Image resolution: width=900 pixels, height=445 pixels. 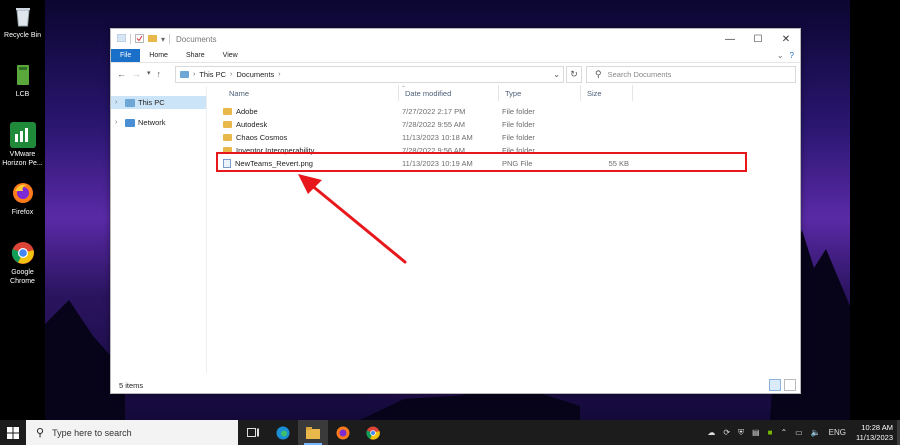 I want to click on system-tray: ☁ ⟳ ⛨ ▤ ■ ⌃ ▭ 🔈 ENG 10:28 AM 11/13/2023, so click(x=801, y=432).